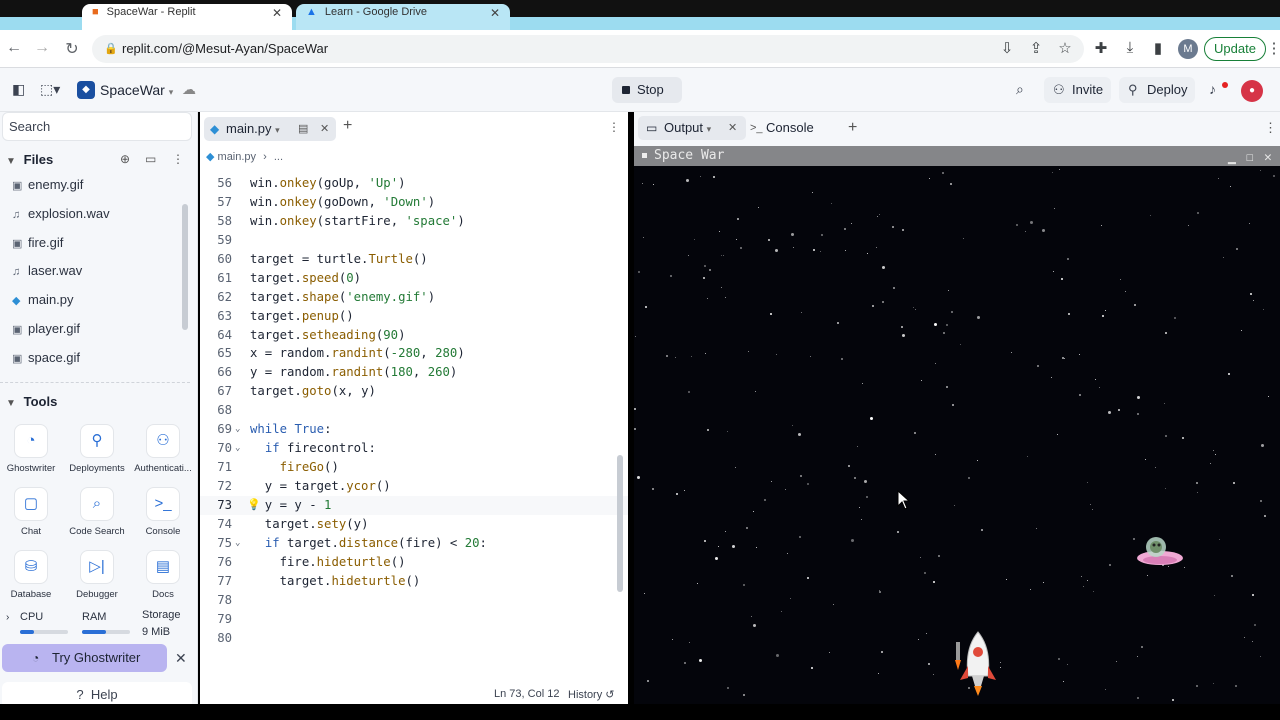 The width and height of the screenshot is (1280, 720). Describe the element at coordinates (125, 159) in the screenshot. I see `new-file-icon: ⊕` at that location.